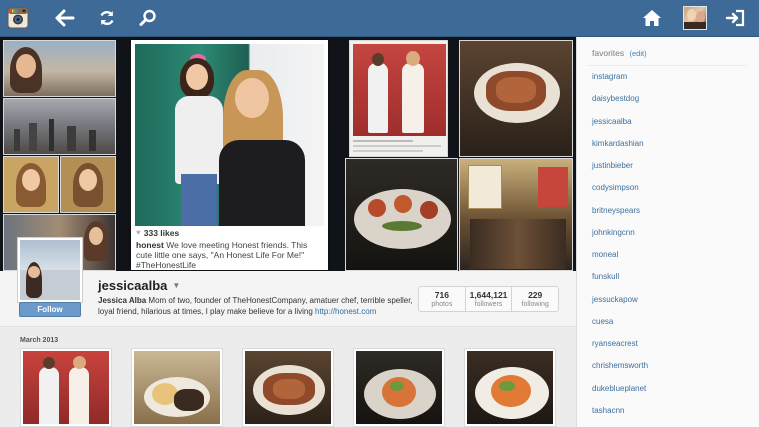  What do you see at coordinates (161, 233) in the screenshot?
I see `likes-count: 333 likes` at bounding box center [161, 233].